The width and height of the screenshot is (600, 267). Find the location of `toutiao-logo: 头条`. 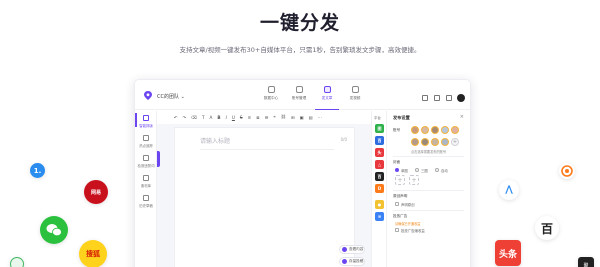

toutiao-logo: 头条 is located at coordinates (508, 253).